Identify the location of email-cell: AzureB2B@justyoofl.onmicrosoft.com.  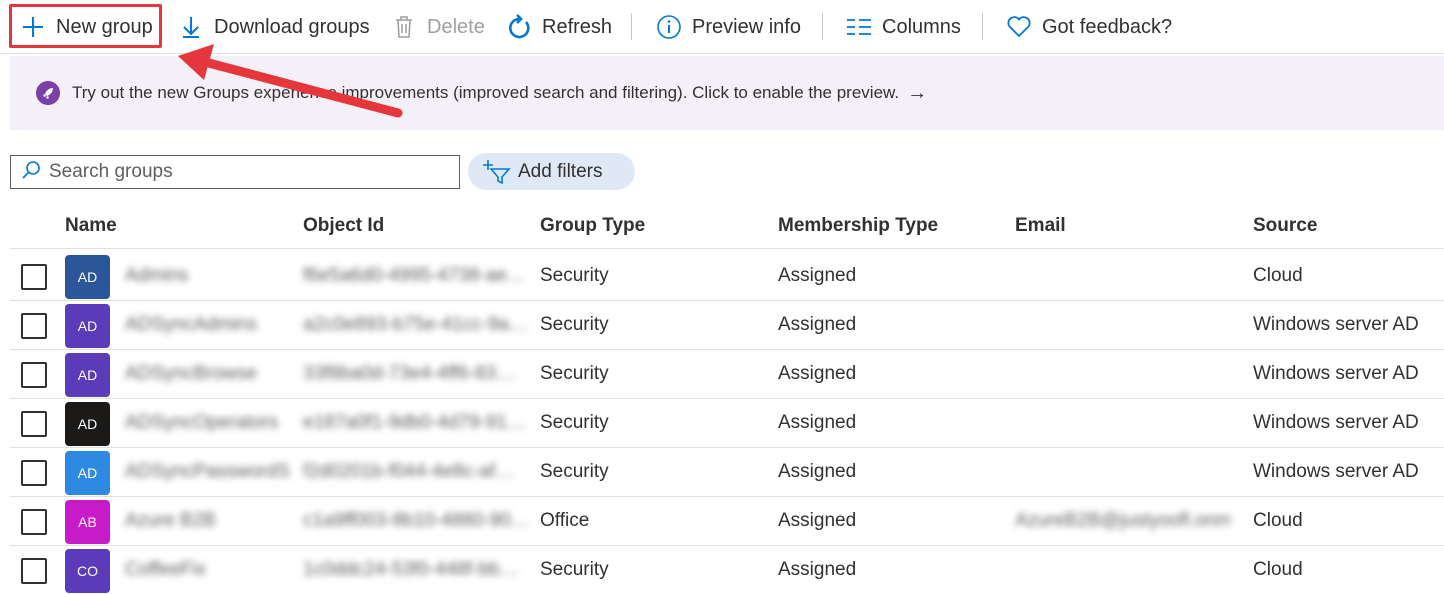
(1122, 520).